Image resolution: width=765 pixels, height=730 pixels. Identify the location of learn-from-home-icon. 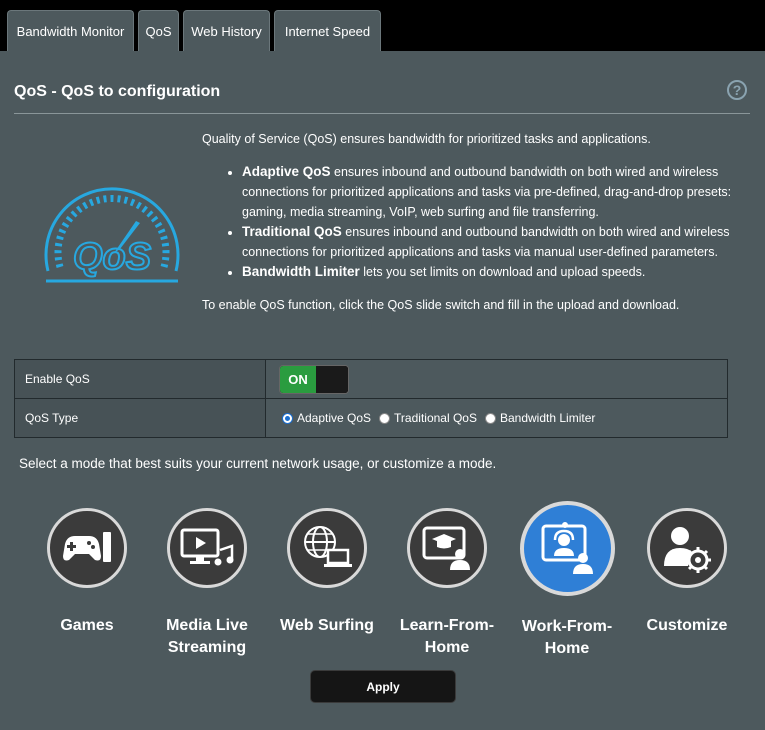
(446, 548).